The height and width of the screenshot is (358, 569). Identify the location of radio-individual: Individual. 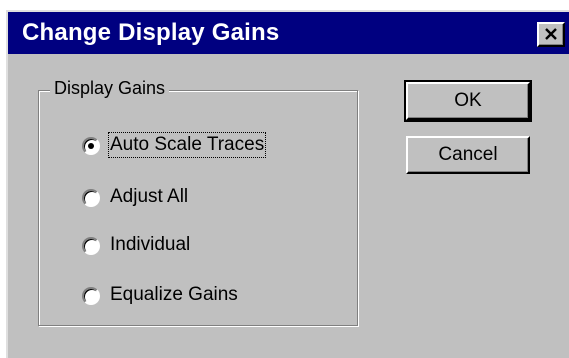
(217, 248).